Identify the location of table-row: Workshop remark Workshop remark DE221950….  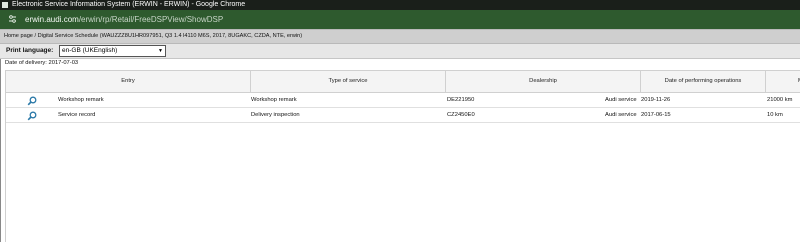
(403, 100).